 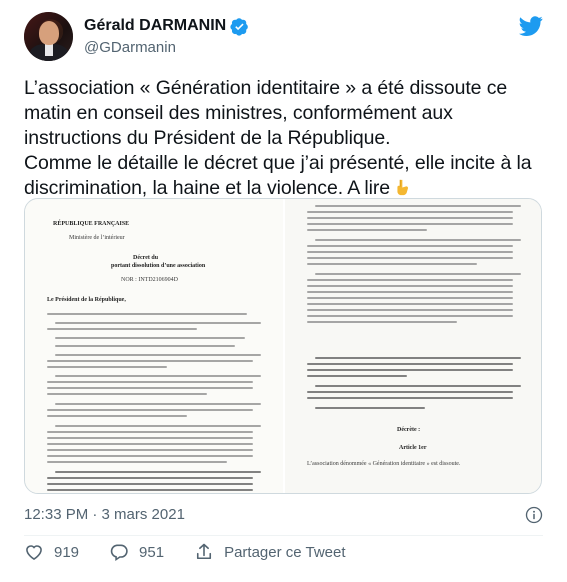 What do you see at coordinates (34, 553) in the screenshot?
I see `heart-icon` at bounding box center [34, 553].